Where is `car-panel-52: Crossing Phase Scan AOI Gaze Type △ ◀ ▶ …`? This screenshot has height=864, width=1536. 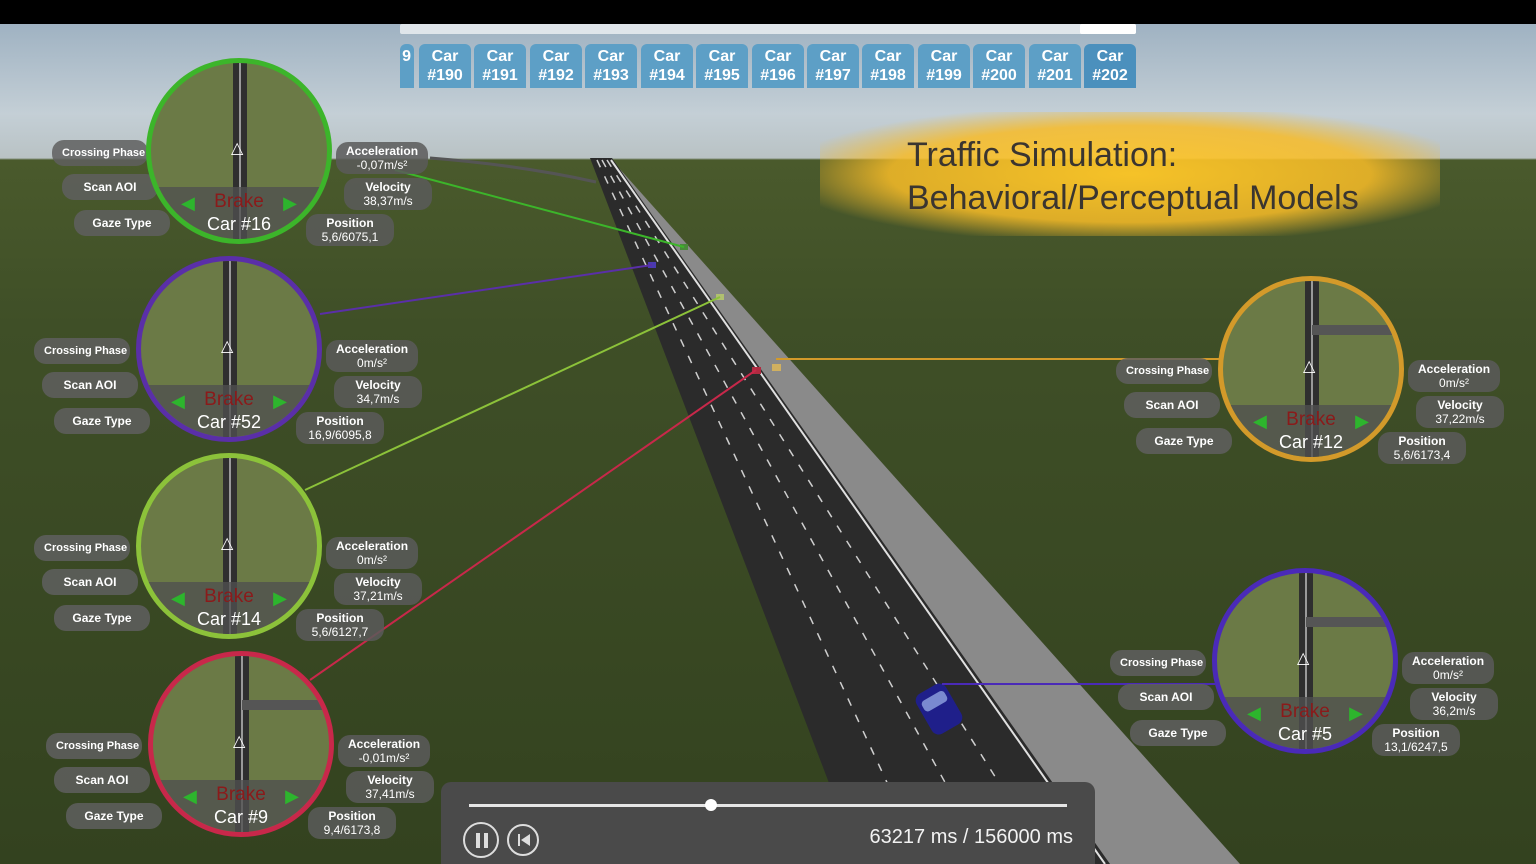 car-panel-52: Crossing Phase Scan AOI Gaze Type △ ◀ ▶ … is located at coordinates (254, 356).